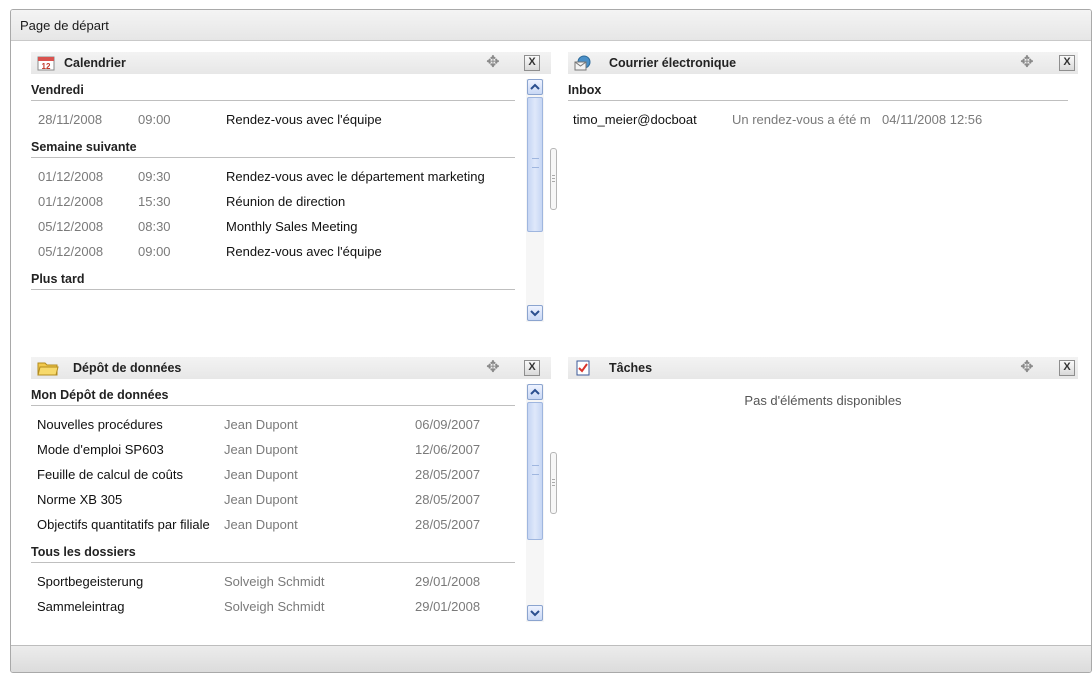 The width and height of the screenshot is (1092, 673). I want to click on document-name: Sammeleintrag, so click(81, 606).